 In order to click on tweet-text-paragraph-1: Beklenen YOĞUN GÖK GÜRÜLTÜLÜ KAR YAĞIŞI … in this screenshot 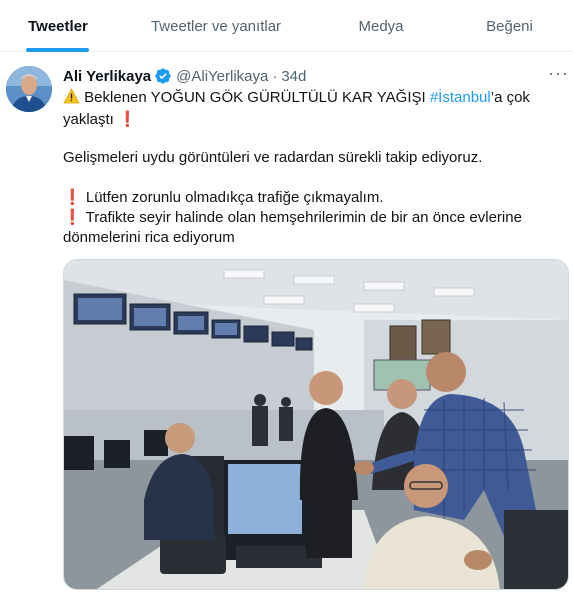, I will do `click(298, 109)`.